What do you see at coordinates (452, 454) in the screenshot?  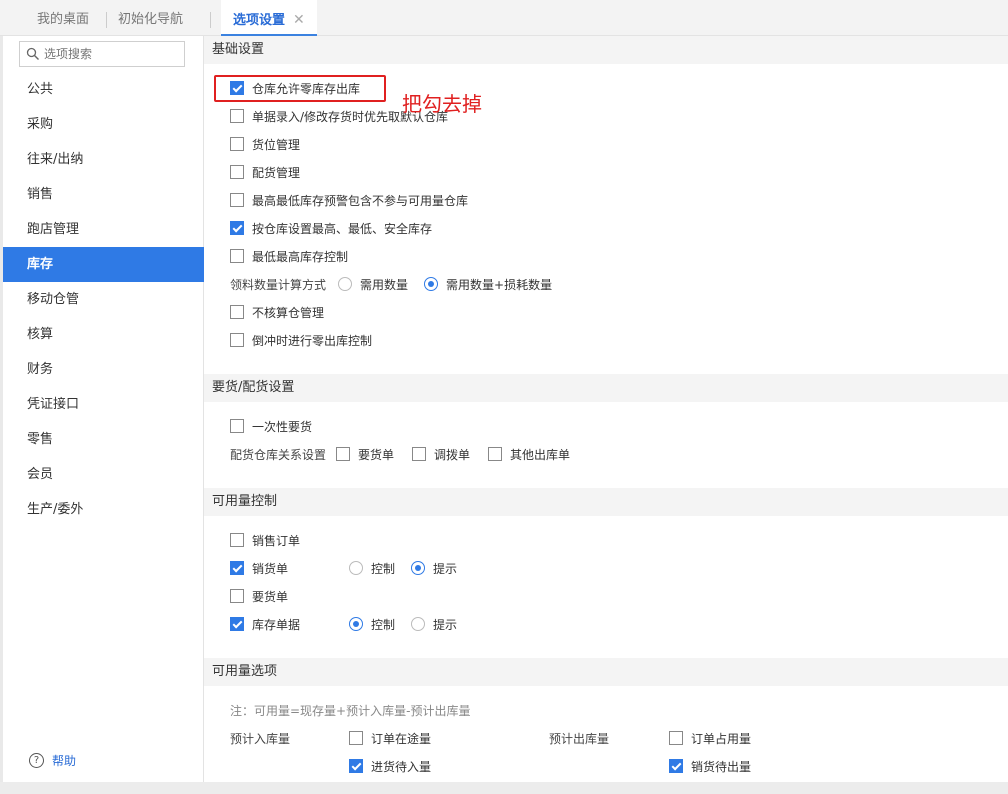 I see `option-label: 调拨单` at bounding box center [452, 454].